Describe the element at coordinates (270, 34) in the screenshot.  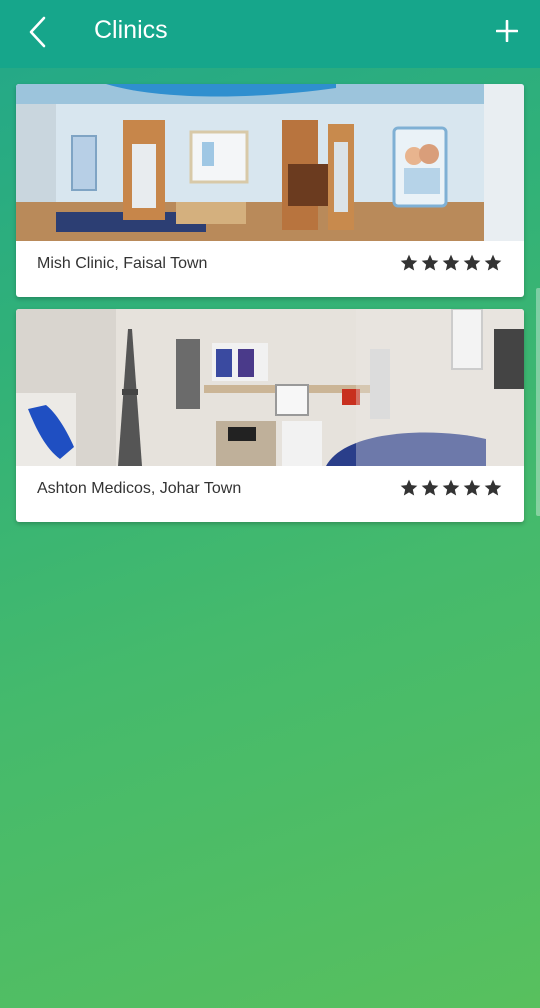
I see `app-bar: Clinics` at that location.